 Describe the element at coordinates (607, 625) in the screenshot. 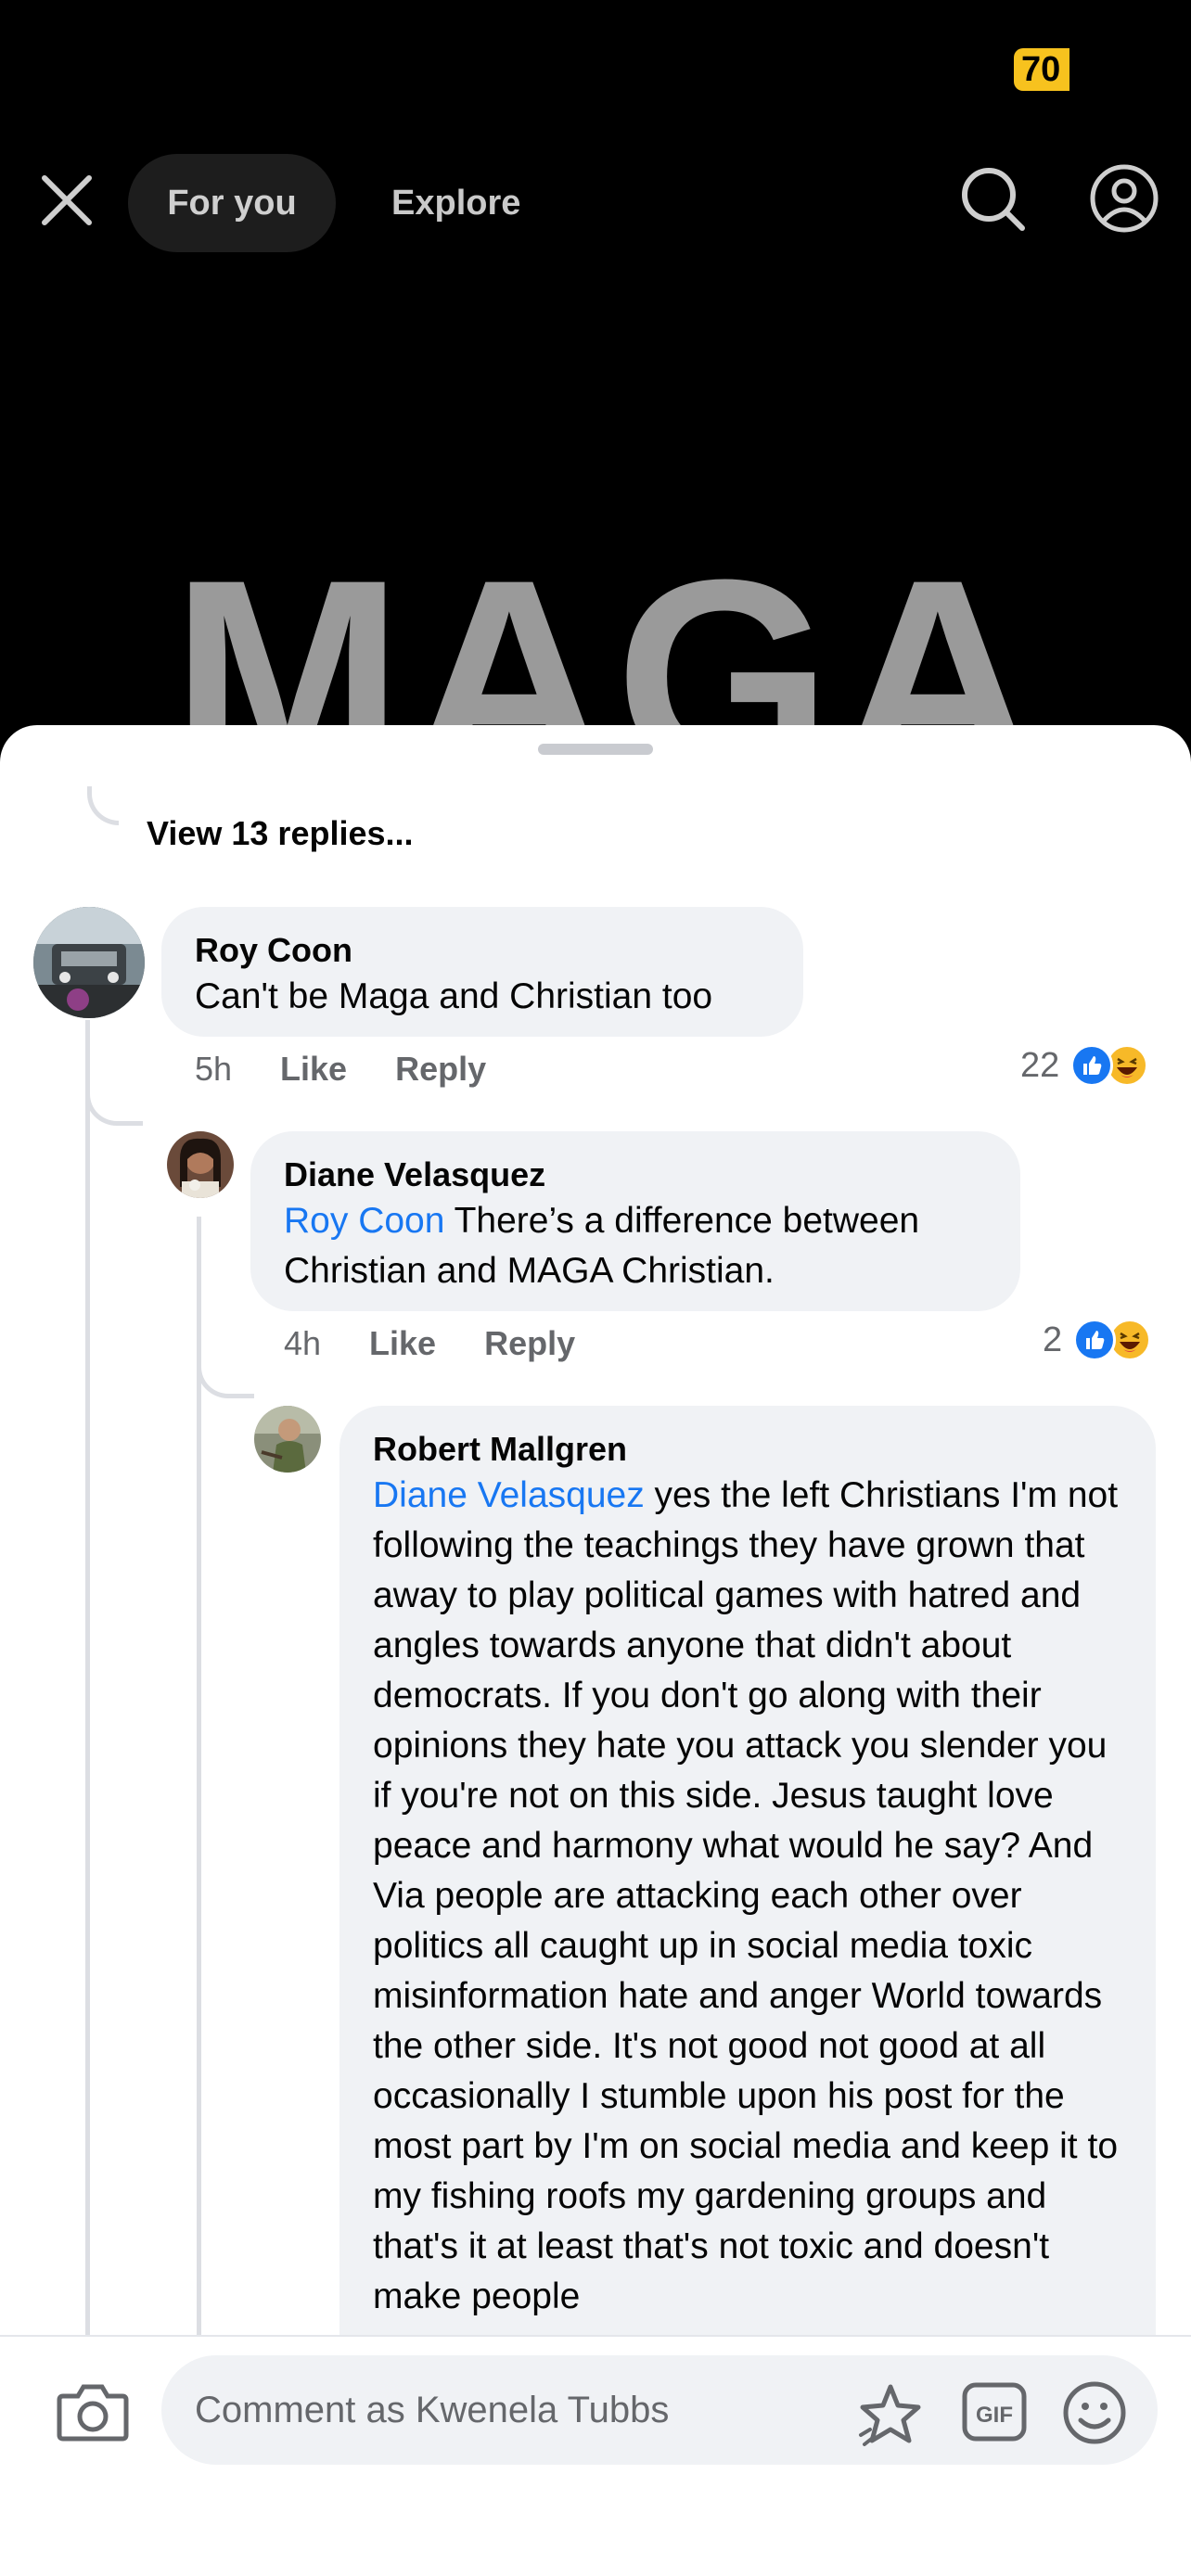

I see `post-content-text: MAGA` at that location.